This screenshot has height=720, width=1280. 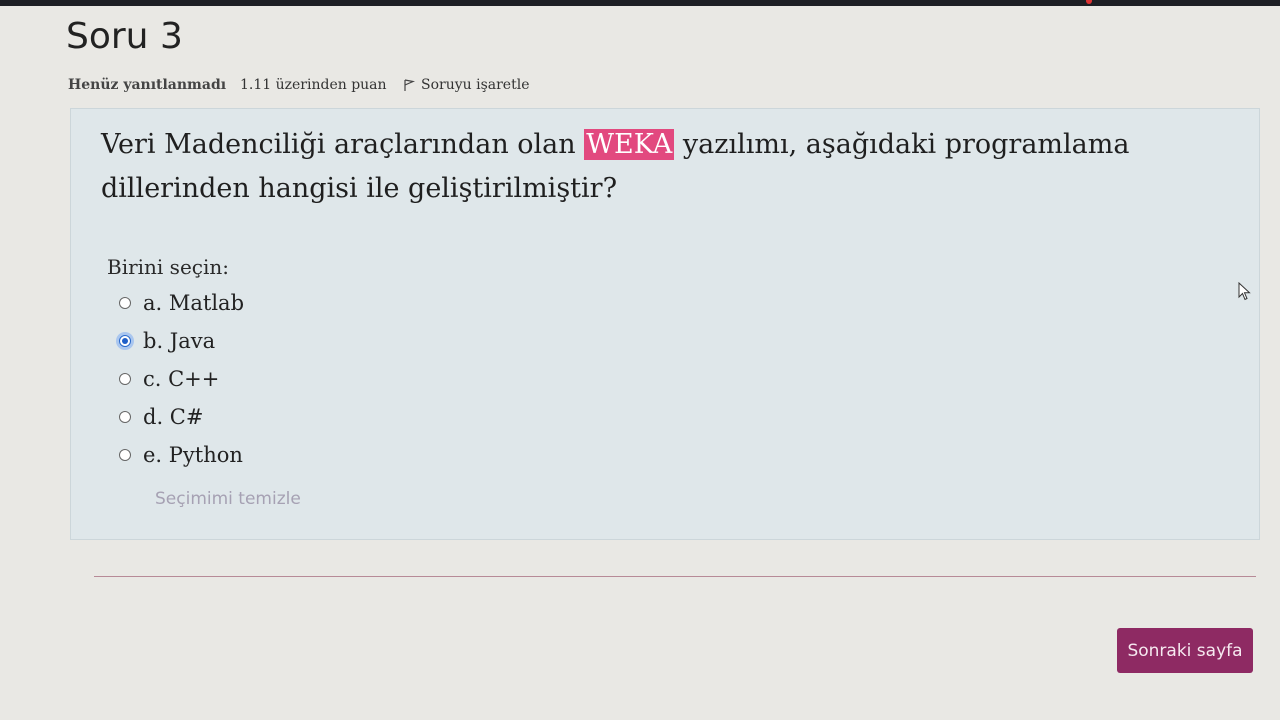 What do you see at coordinates (193, 455) in the screenshot?
I see `option-label: e. Python` at bounding box center [193, 455].